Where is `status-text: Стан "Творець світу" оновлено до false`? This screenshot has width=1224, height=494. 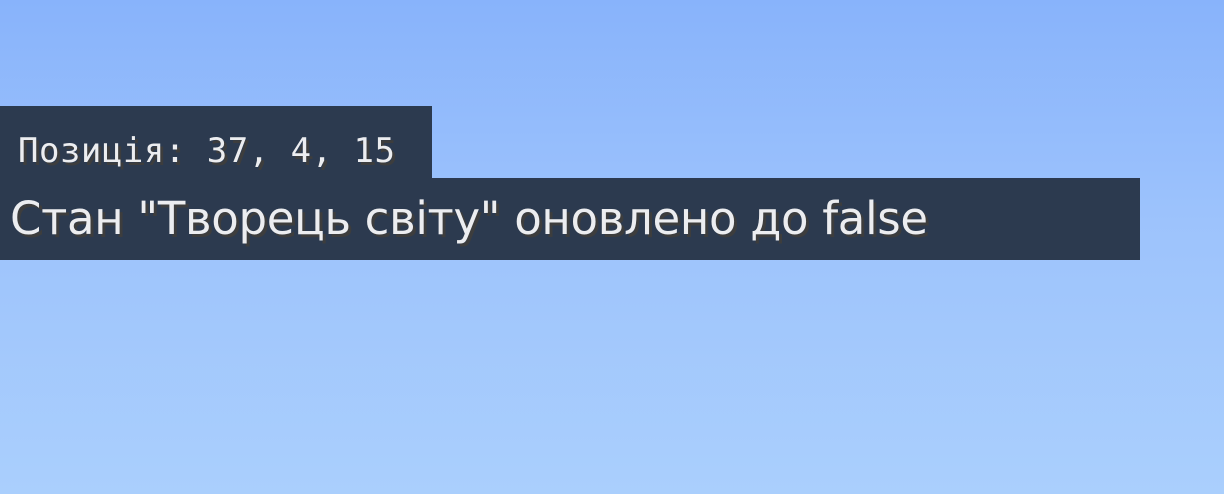
status-text: Стан "Творець світу" оновлено до false is located at coordinates (469, 218).